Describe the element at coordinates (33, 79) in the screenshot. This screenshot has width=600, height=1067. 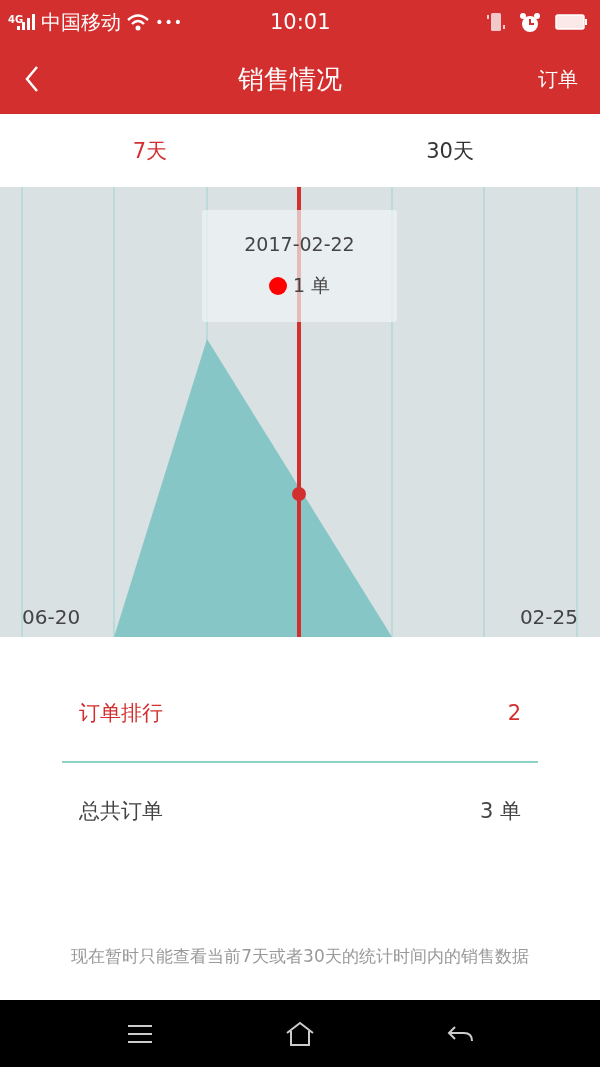
I see `back-icon` at that location.